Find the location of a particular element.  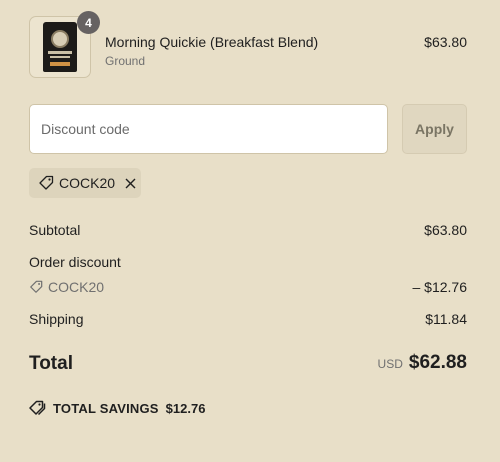

total-row: Total USD $62.88 is located at coordinates (248, 365).